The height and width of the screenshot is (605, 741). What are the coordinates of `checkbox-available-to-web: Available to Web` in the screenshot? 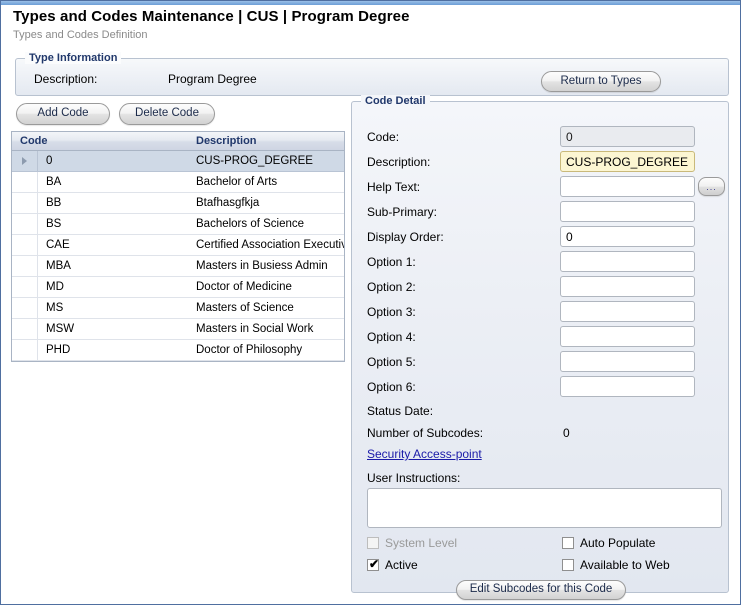 It's located at (616, 565).